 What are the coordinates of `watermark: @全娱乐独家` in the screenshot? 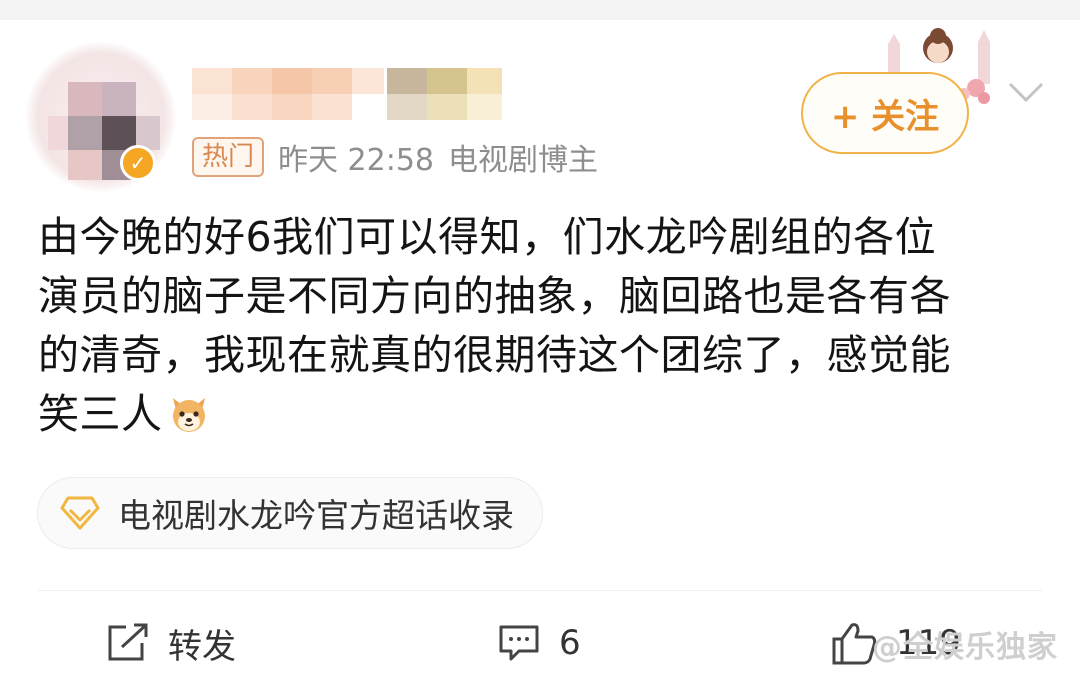 It's located at (965, 647).